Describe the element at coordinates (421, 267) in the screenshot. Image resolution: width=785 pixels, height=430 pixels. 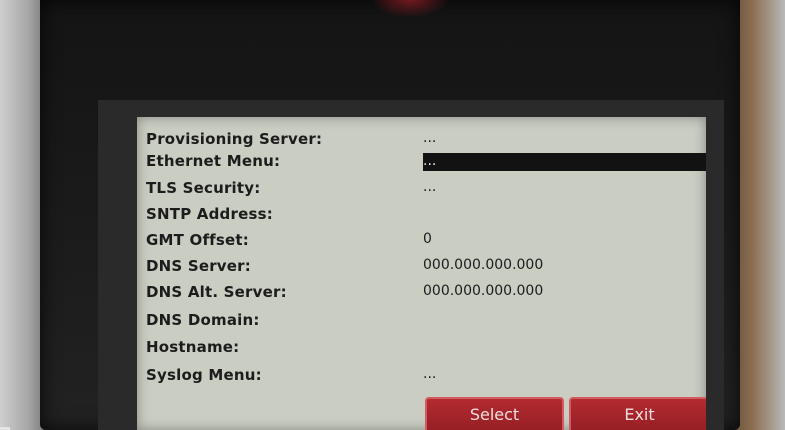
I see `menu-row-dns-server: DNS Server: 000.000.000.000` at that location.